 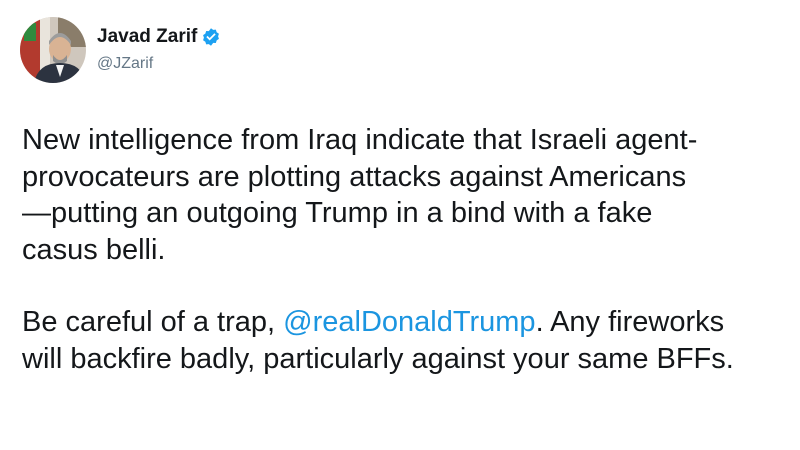 I want to click on author-handle: @JZarif, so click(x=125, y=64).